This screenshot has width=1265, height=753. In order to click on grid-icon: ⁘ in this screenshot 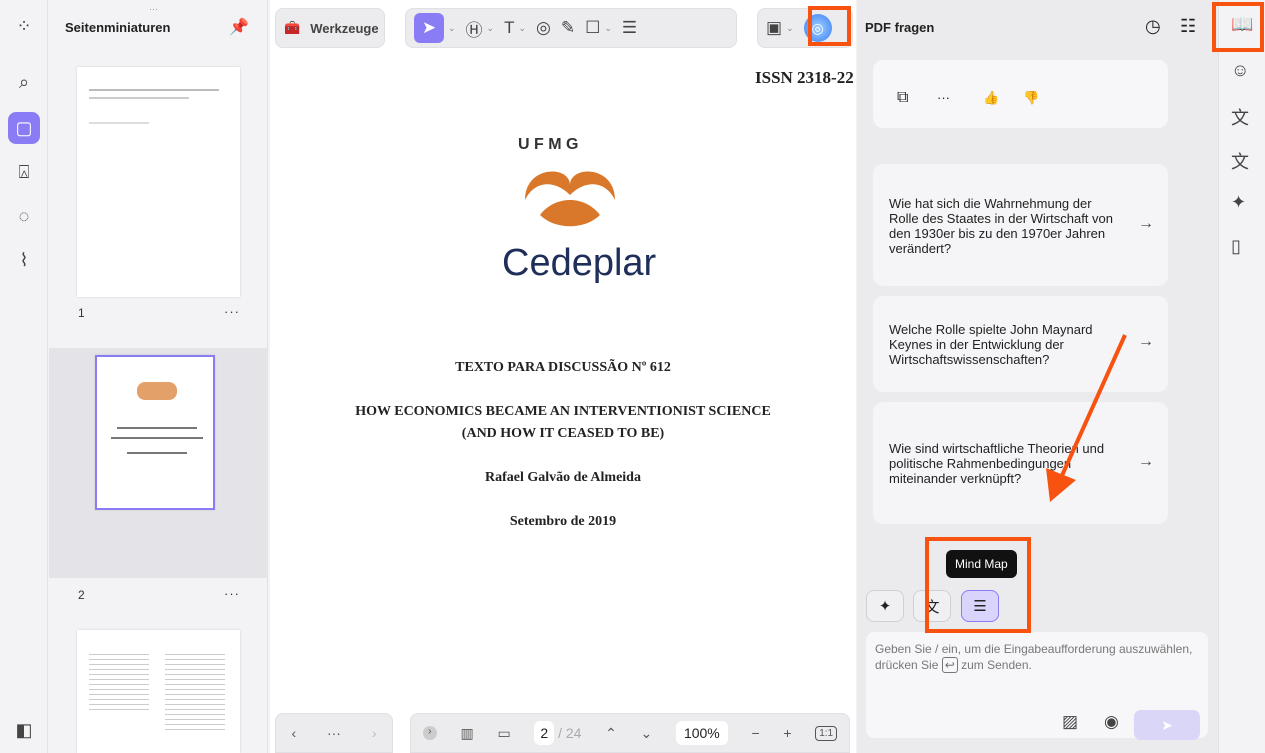, I will do `click(24, 26)`.